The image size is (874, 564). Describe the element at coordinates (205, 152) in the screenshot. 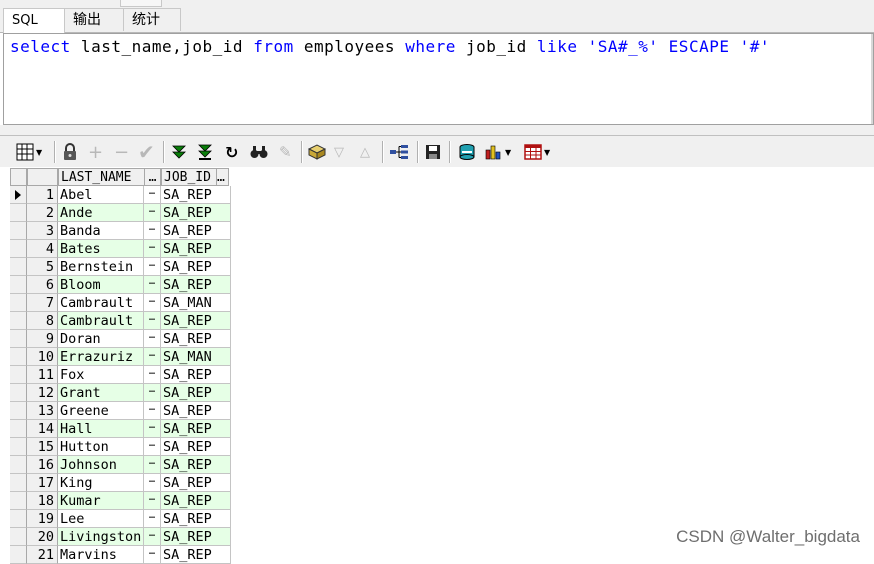

I see `fetch-last-button` at that location.